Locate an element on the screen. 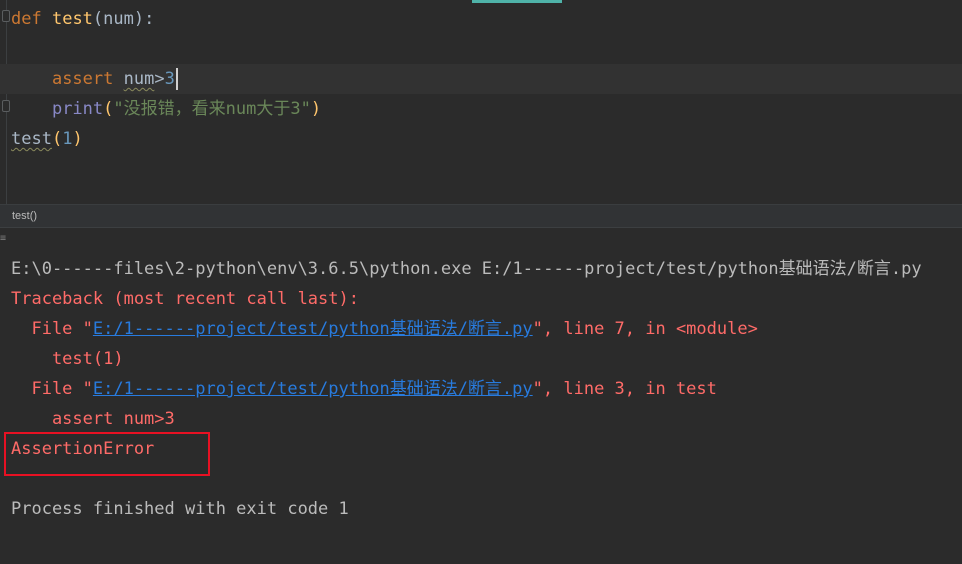  keyword-assert: assert is located at coordinates (82, 79).